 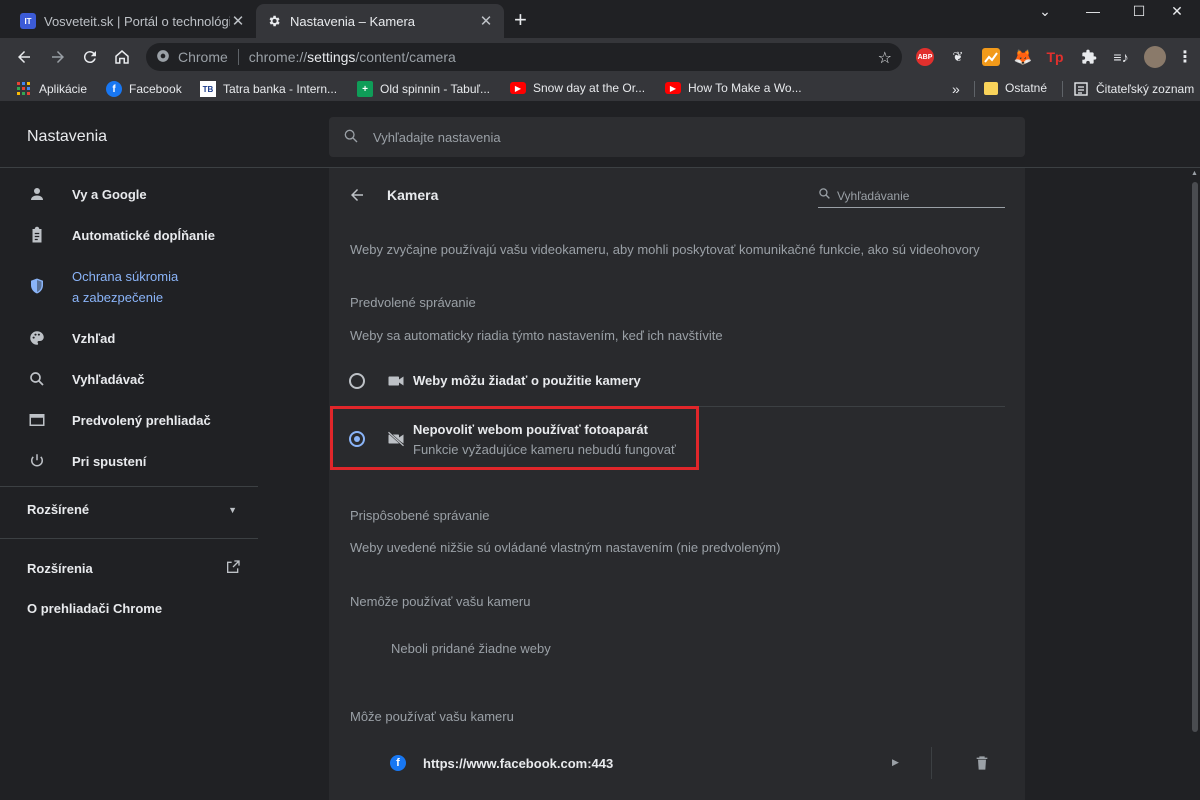 I want to click on sidebar-item-label: O prehliadači Chrome, so click(x=95, y=608).